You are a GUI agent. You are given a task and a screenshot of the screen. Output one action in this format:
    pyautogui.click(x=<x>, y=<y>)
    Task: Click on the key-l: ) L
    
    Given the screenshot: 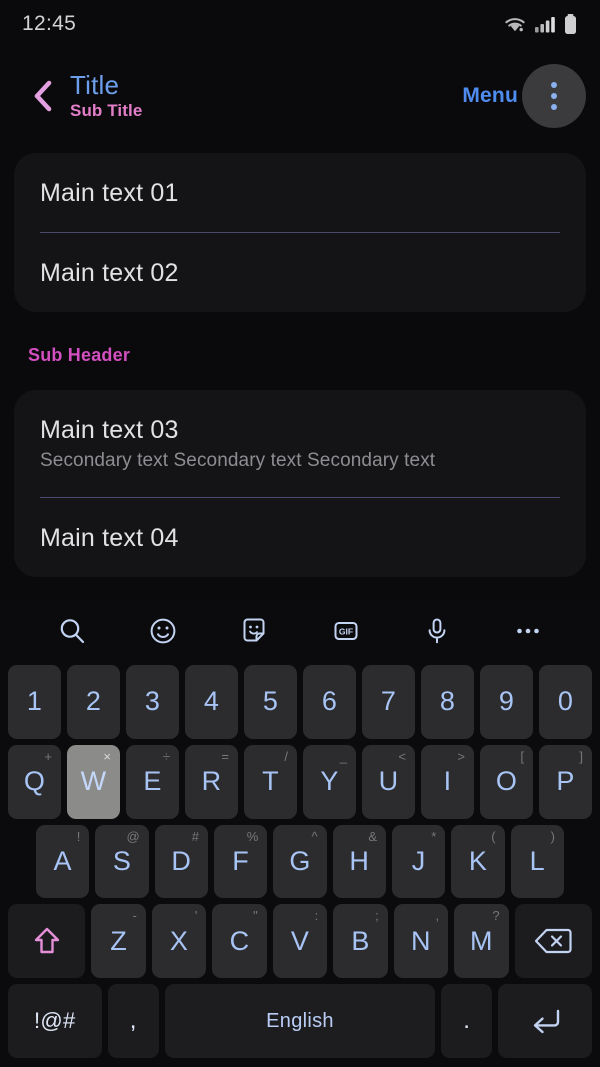 What is the action you would take?
    pyautogui.click(x=537, y=861)
    